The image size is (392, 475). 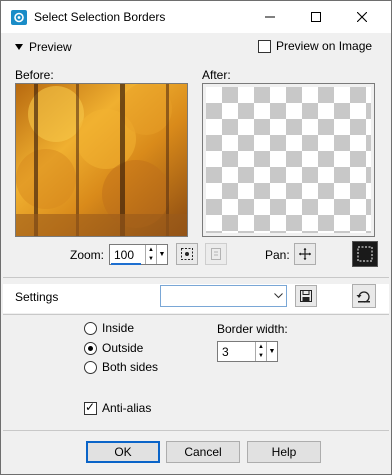 I want to click on app-icon, so click(x=19, y=17).